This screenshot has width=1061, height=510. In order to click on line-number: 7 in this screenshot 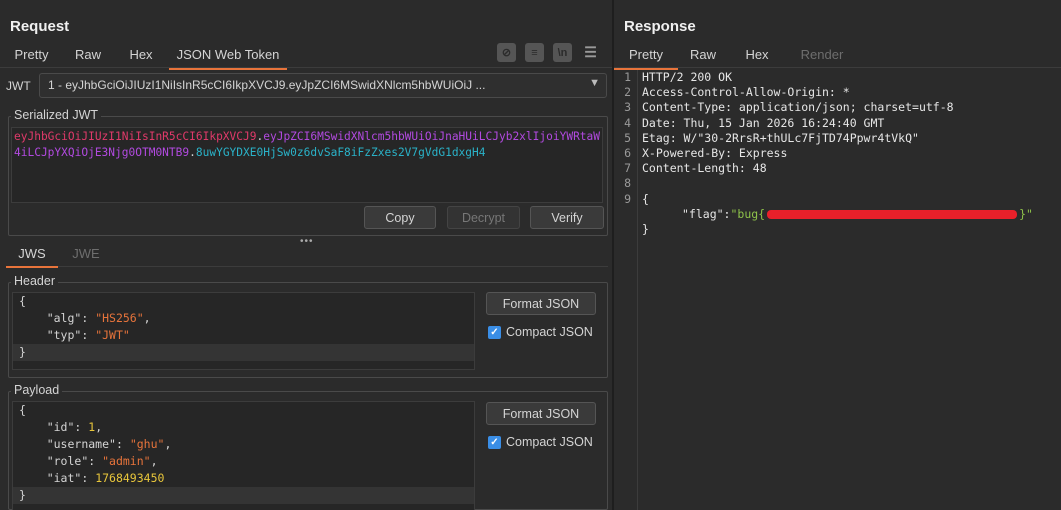, I will do `click(627, 168)`.